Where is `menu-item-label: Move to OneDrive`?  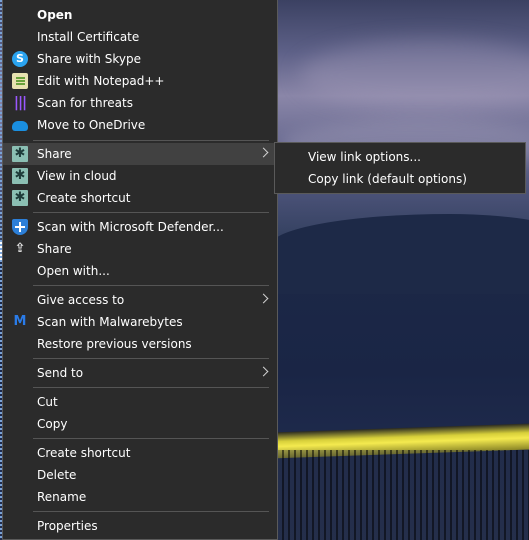
menu-item-label: Move to OneDrive is located at coordinates (91, 125).